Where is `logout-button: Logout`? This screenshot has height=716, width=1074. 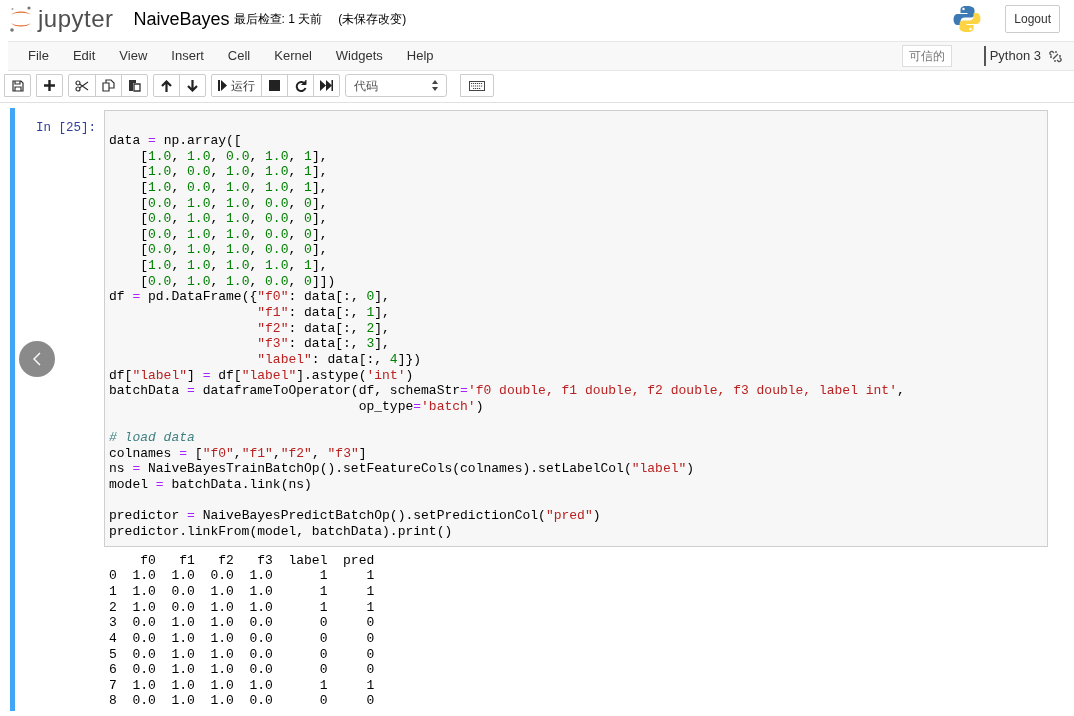
logout-button: Logout is located at coordinates (1032, 19).